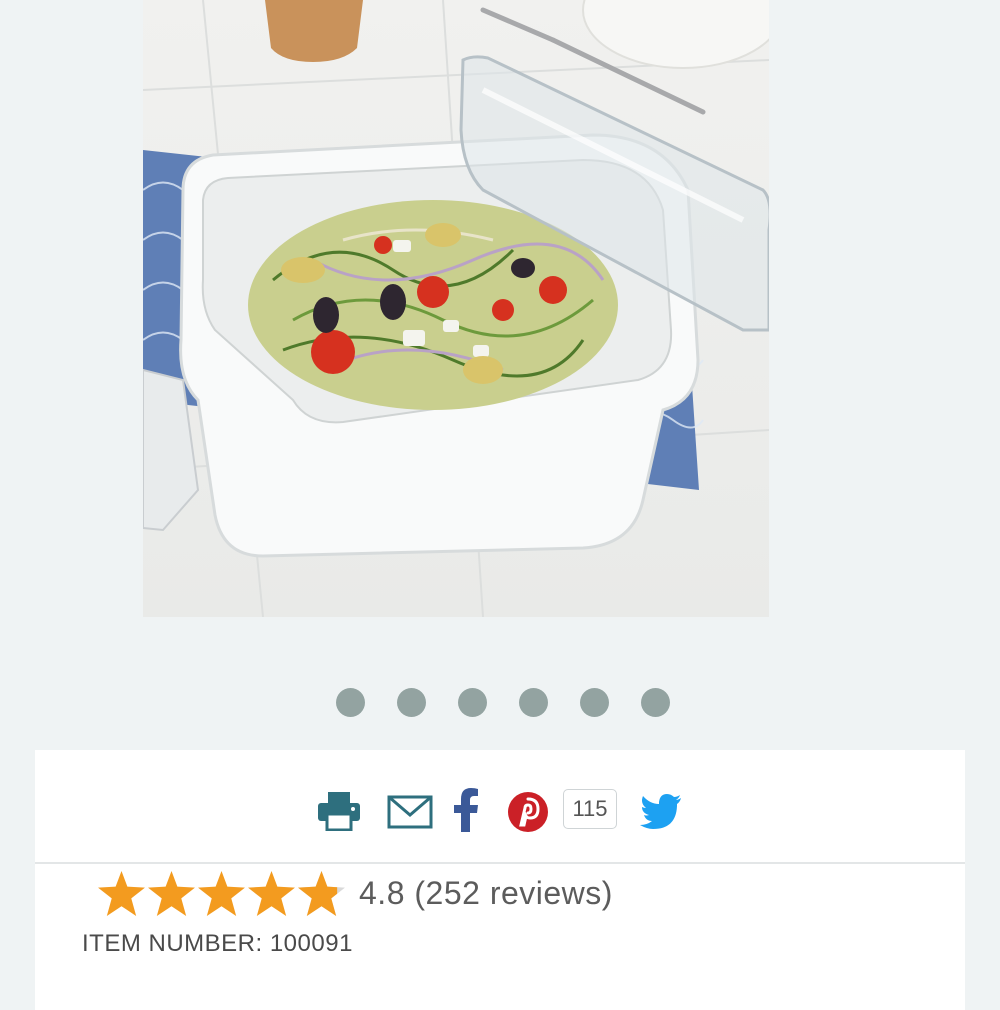 The image size is (1000, 1010). What do you see at coordinates (486, 892) in the screenshot?
I see `rating-text: 4.8 (252 reviews)` at bounding box center [486, 892].